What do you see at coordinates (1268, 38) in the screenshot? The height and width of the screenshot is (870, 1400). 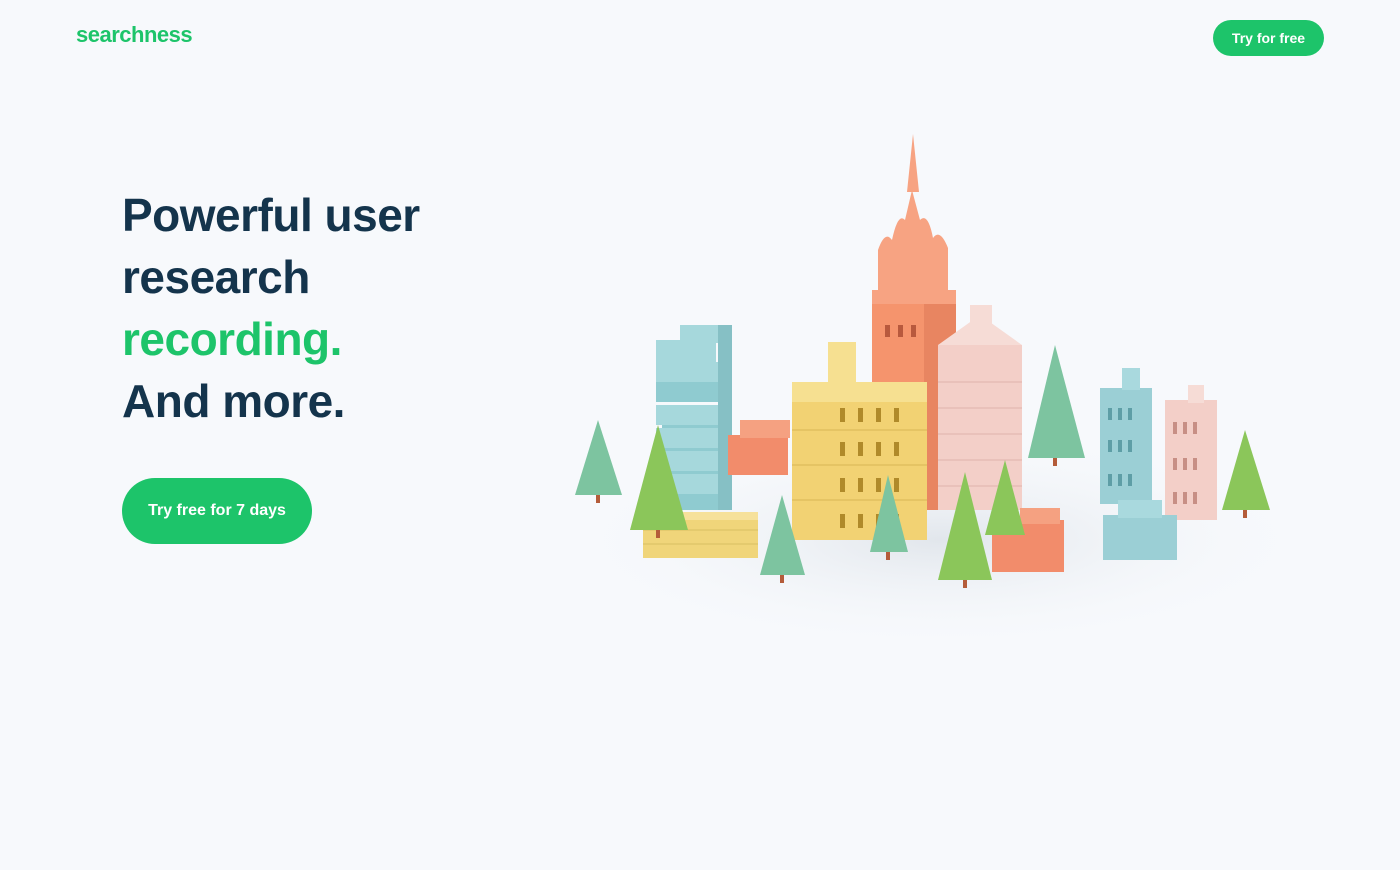 I see `try-for-free-button: Try for free` at bounding box center [1268, 38].